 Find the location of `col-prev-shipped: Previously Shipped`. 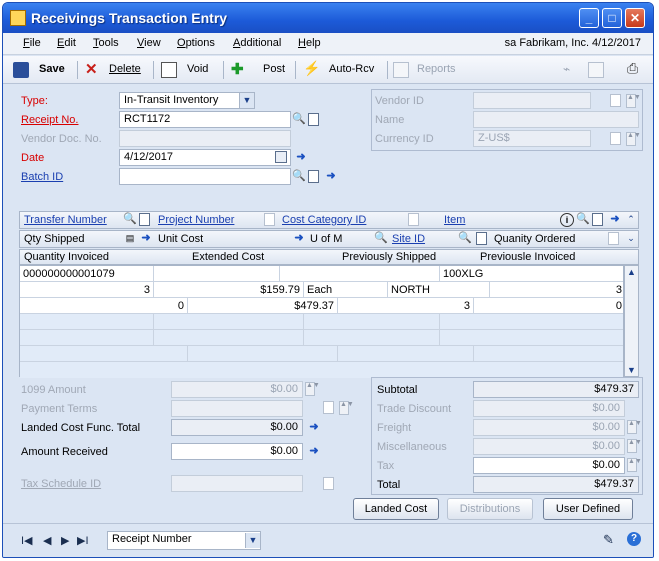

col-prev-shipped: Previously Shipped is located at coordinates (389, 257).